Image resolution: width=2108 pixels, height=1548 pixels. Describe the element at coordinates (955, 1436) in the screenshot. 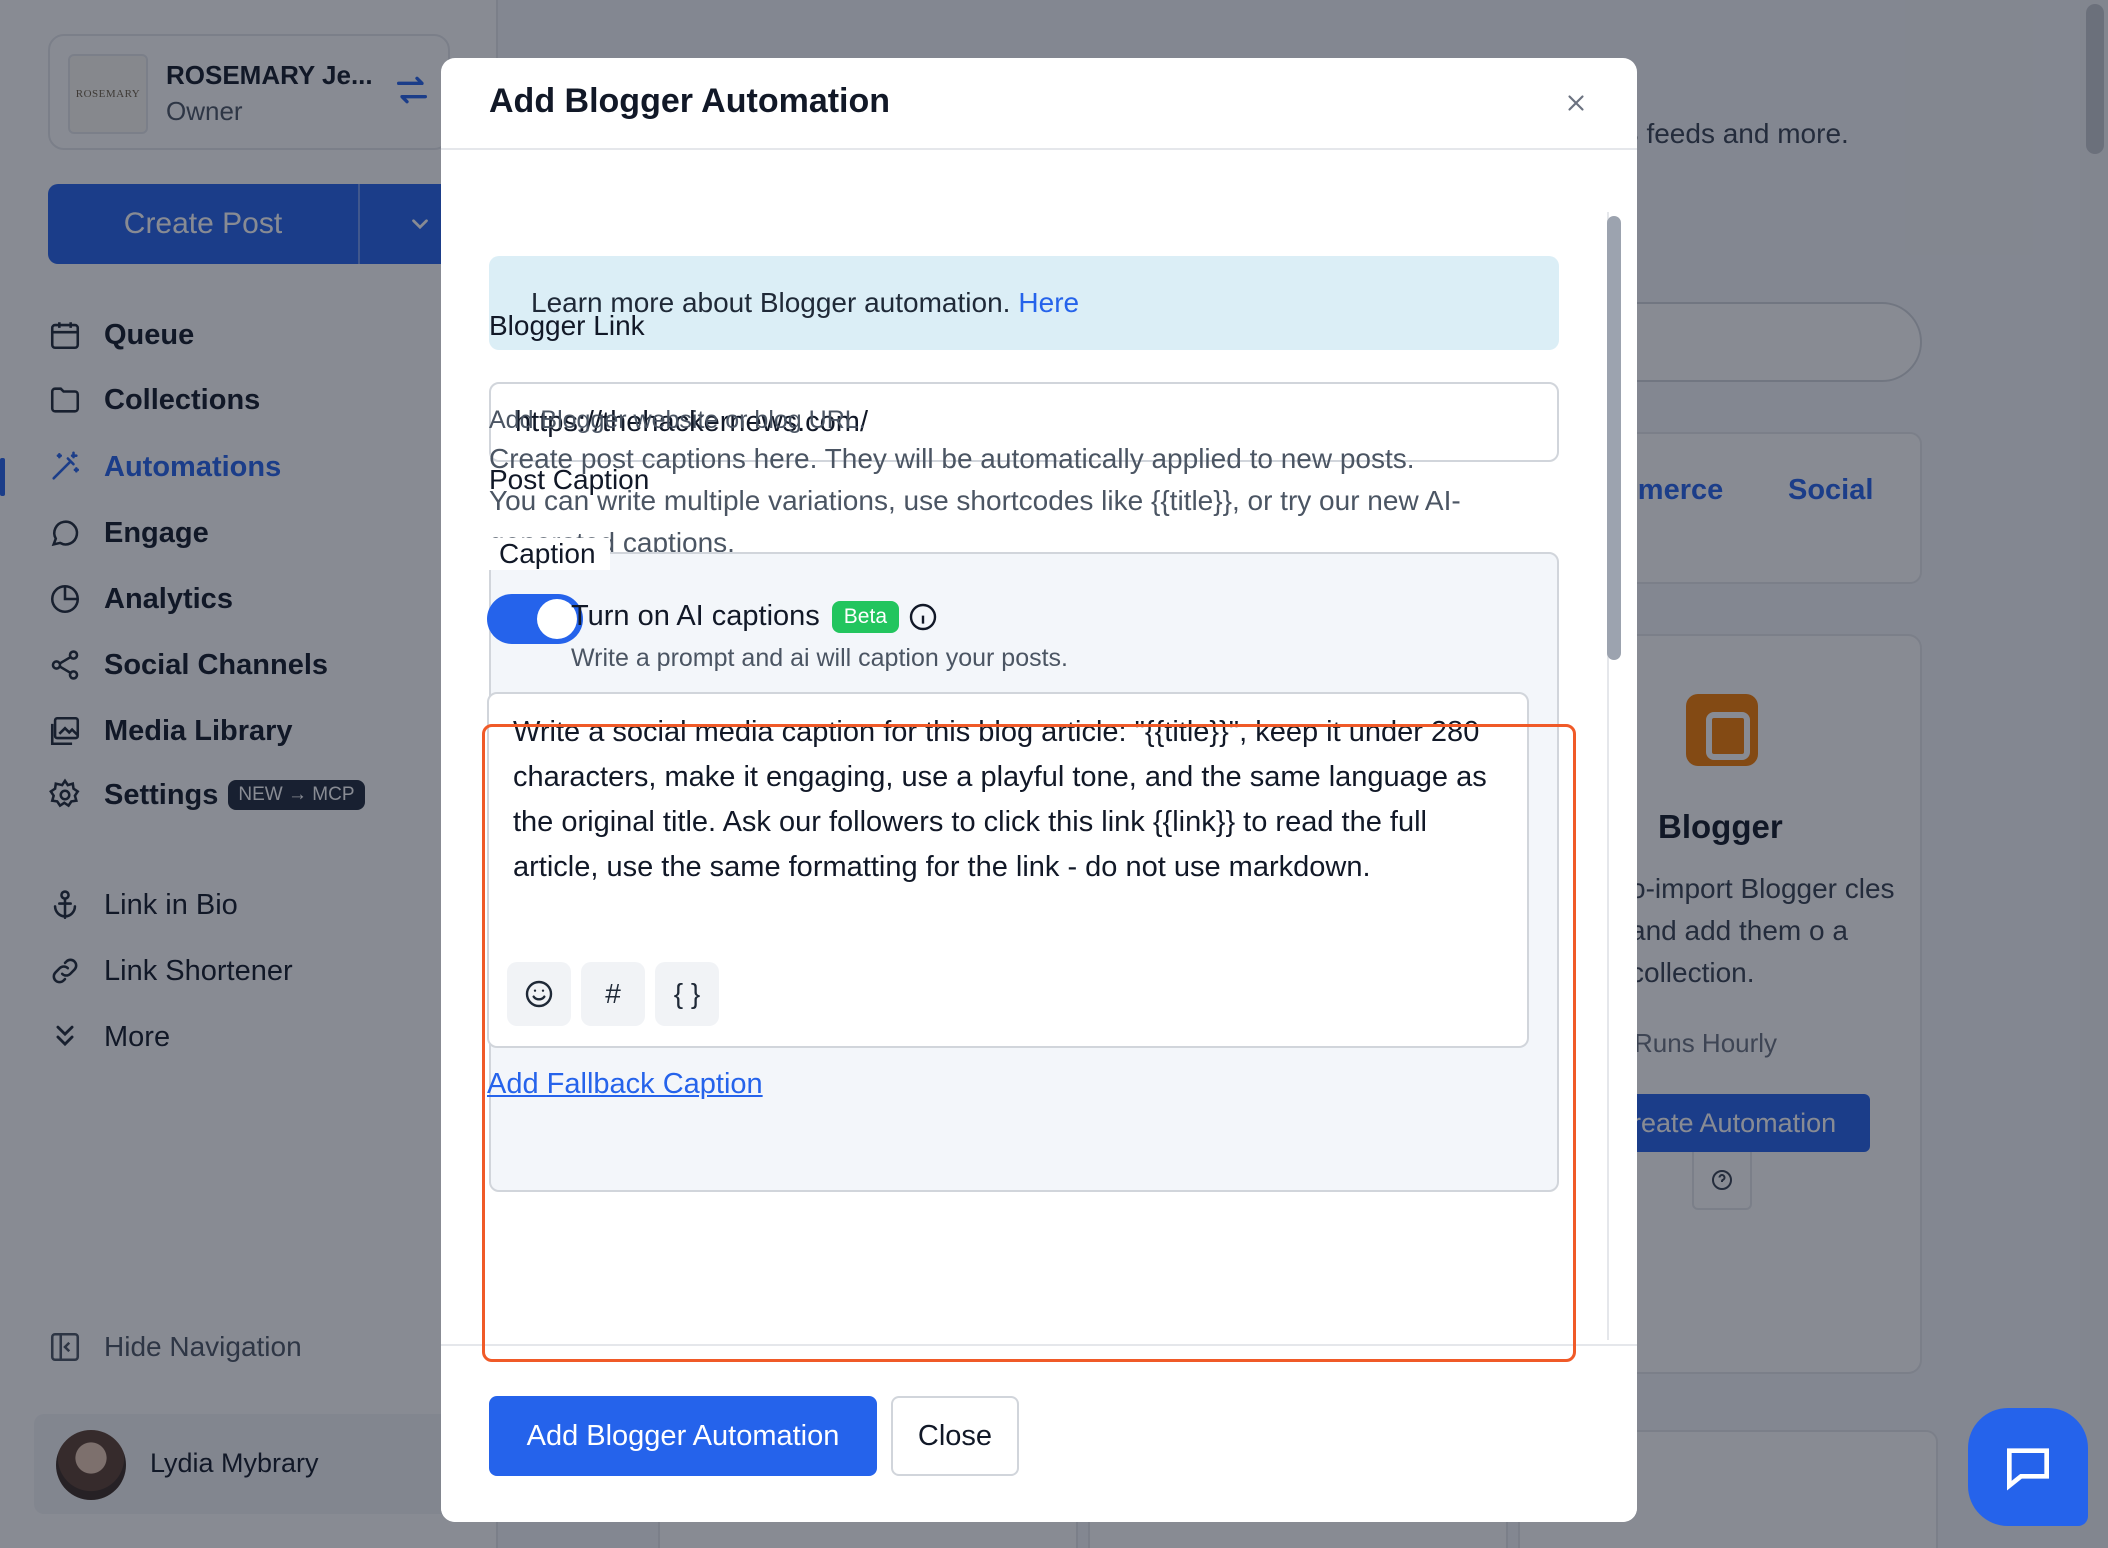

I see `close-button: Close` at that location.